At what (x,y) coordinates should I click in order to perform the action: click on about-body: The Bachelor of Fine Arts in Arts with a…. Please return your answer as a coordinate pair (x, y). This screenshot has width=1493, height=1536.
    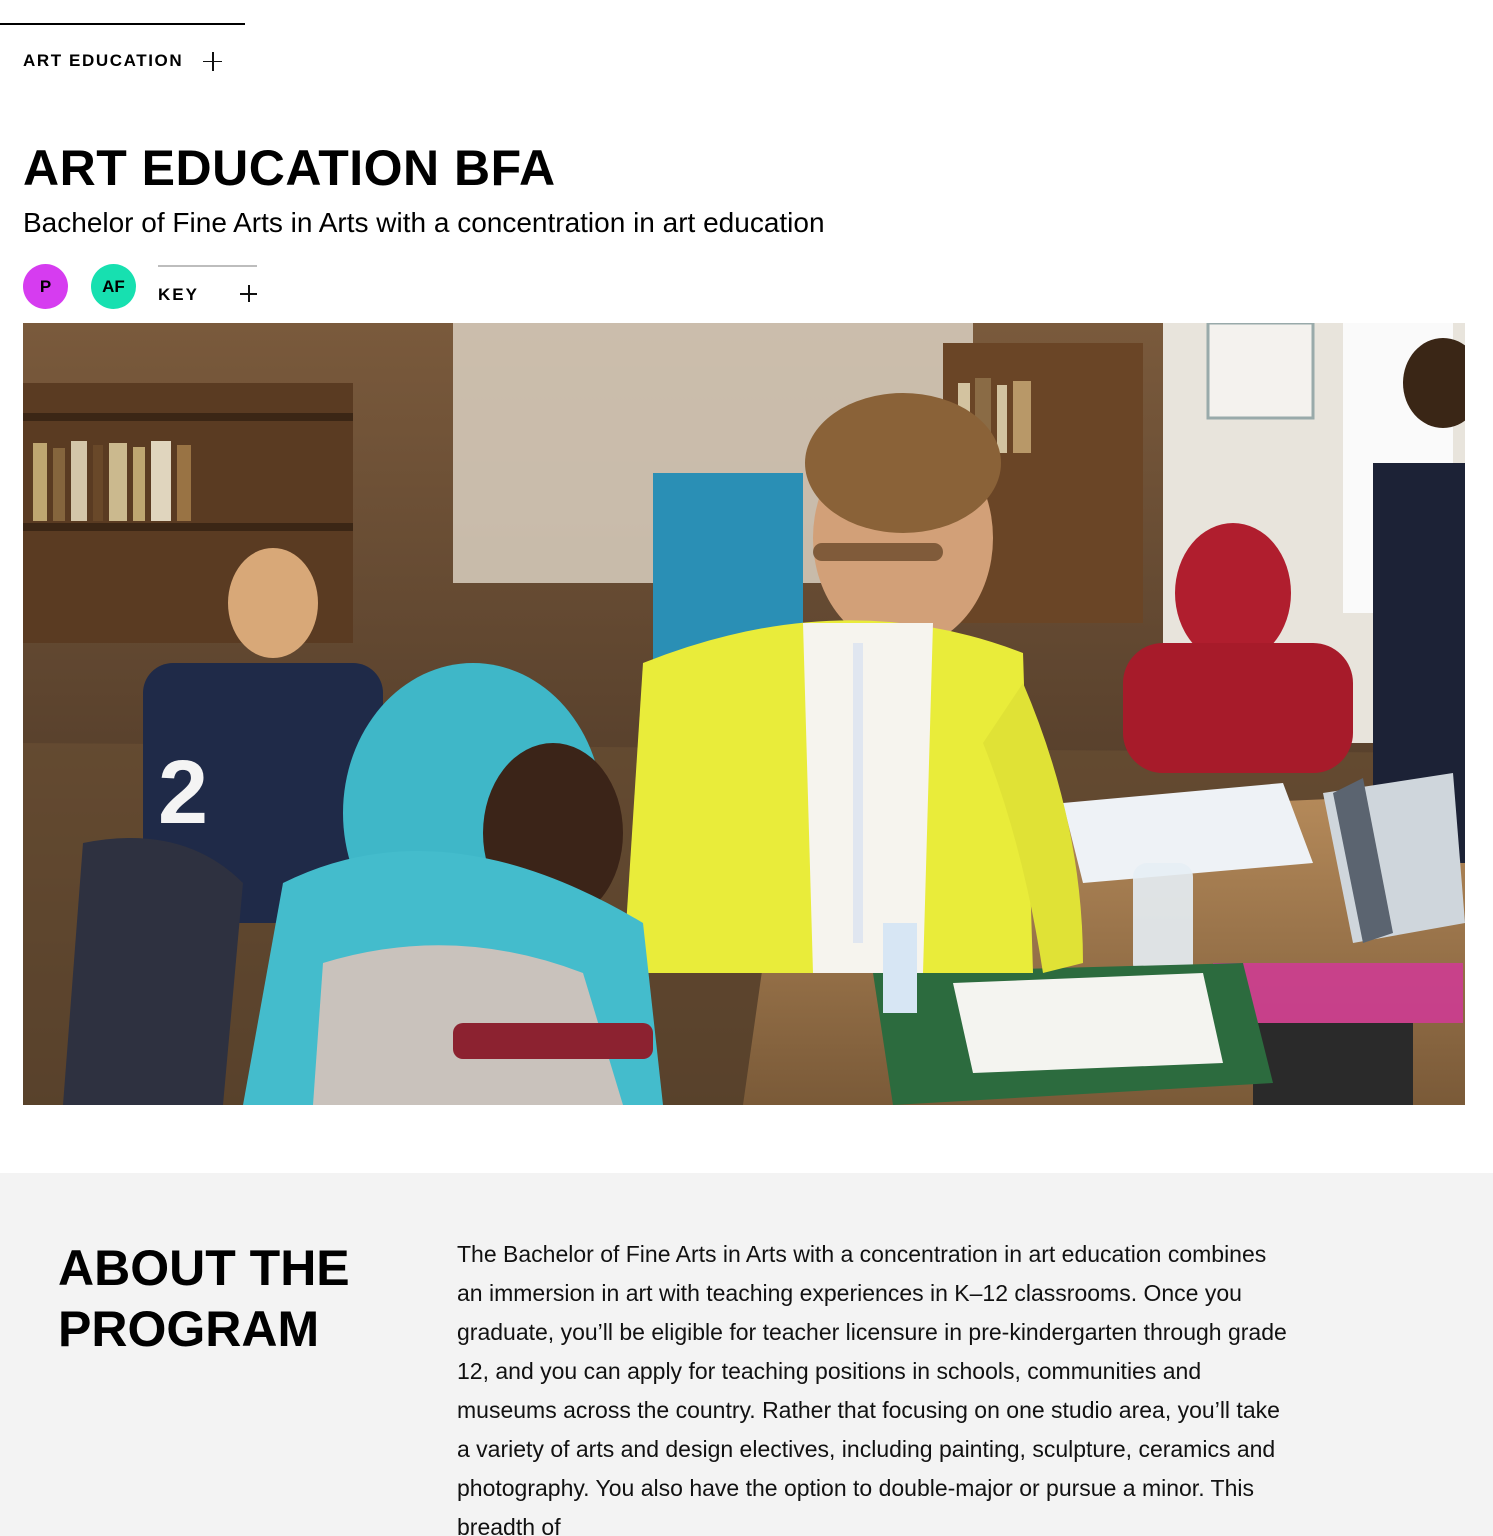
    Looking at the image, I should click on (872, 1388).